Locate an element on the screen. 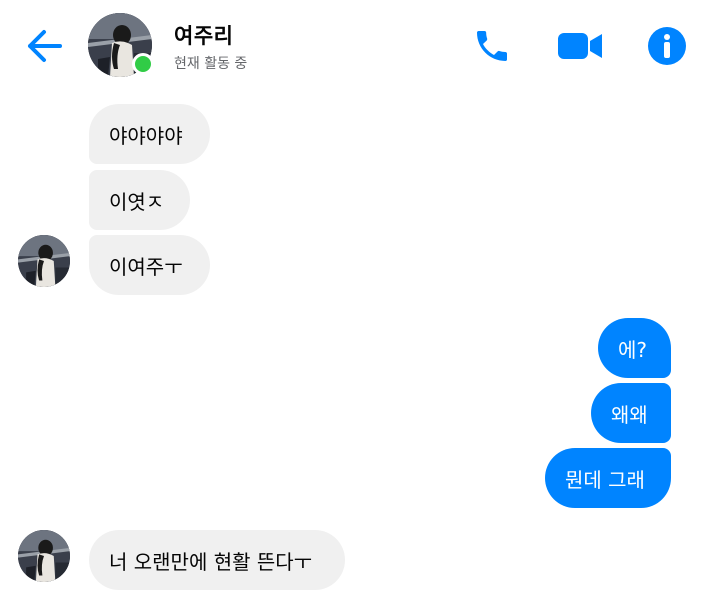  back-arrow-icon is located at coordinates (45, 46).